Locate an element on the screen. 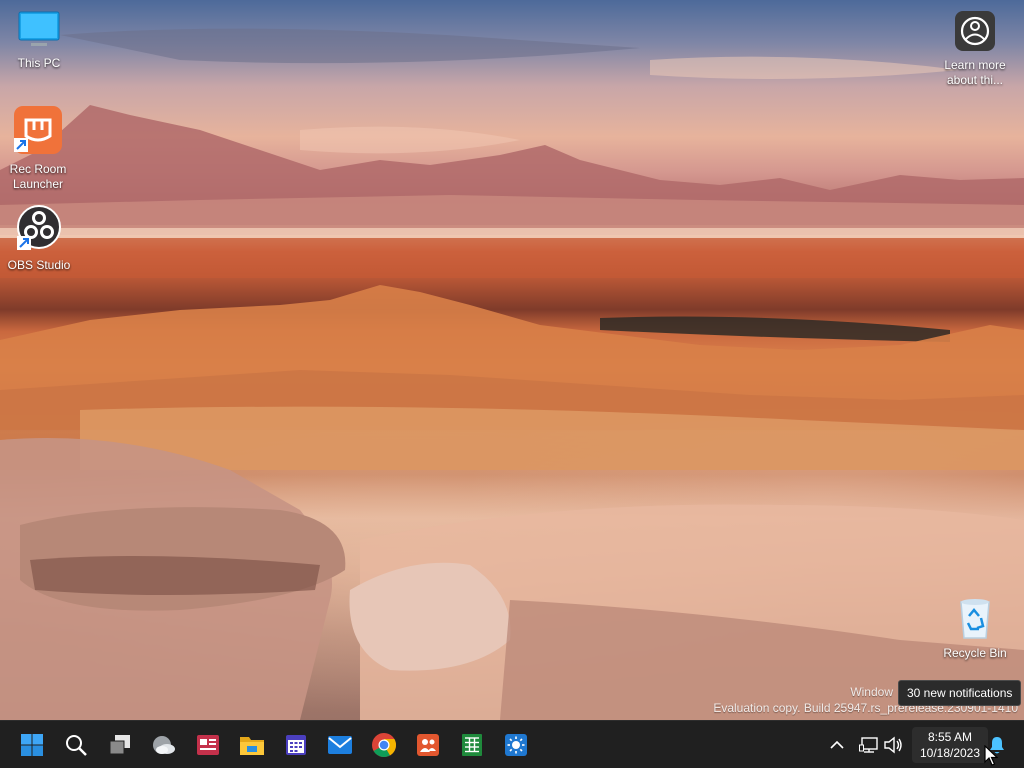 The image size is (1024, 768). weather-button is located at coordinates (516, 745).